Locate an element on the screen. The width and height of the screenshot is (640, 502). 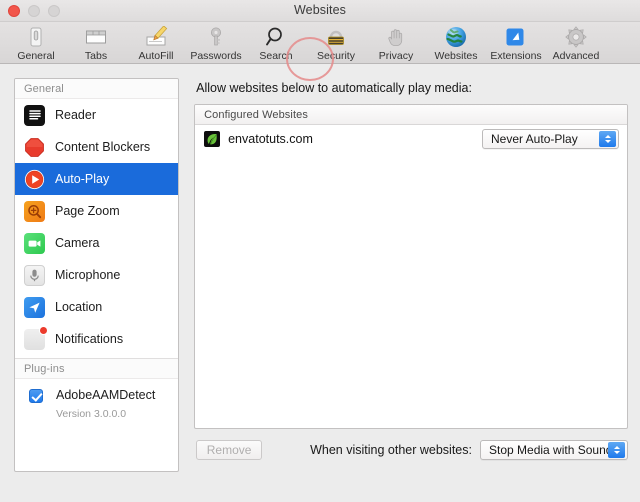
sidebar-item-location: Location is located at coordinates (96, 307).